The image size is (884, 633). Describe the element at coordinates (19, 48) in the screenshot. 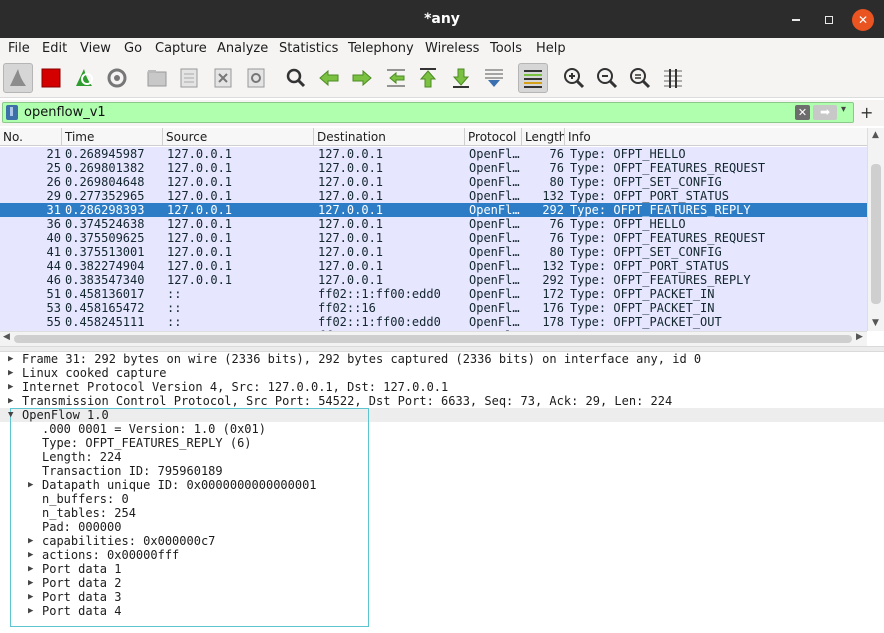

I see `menu-file: File` at that location.